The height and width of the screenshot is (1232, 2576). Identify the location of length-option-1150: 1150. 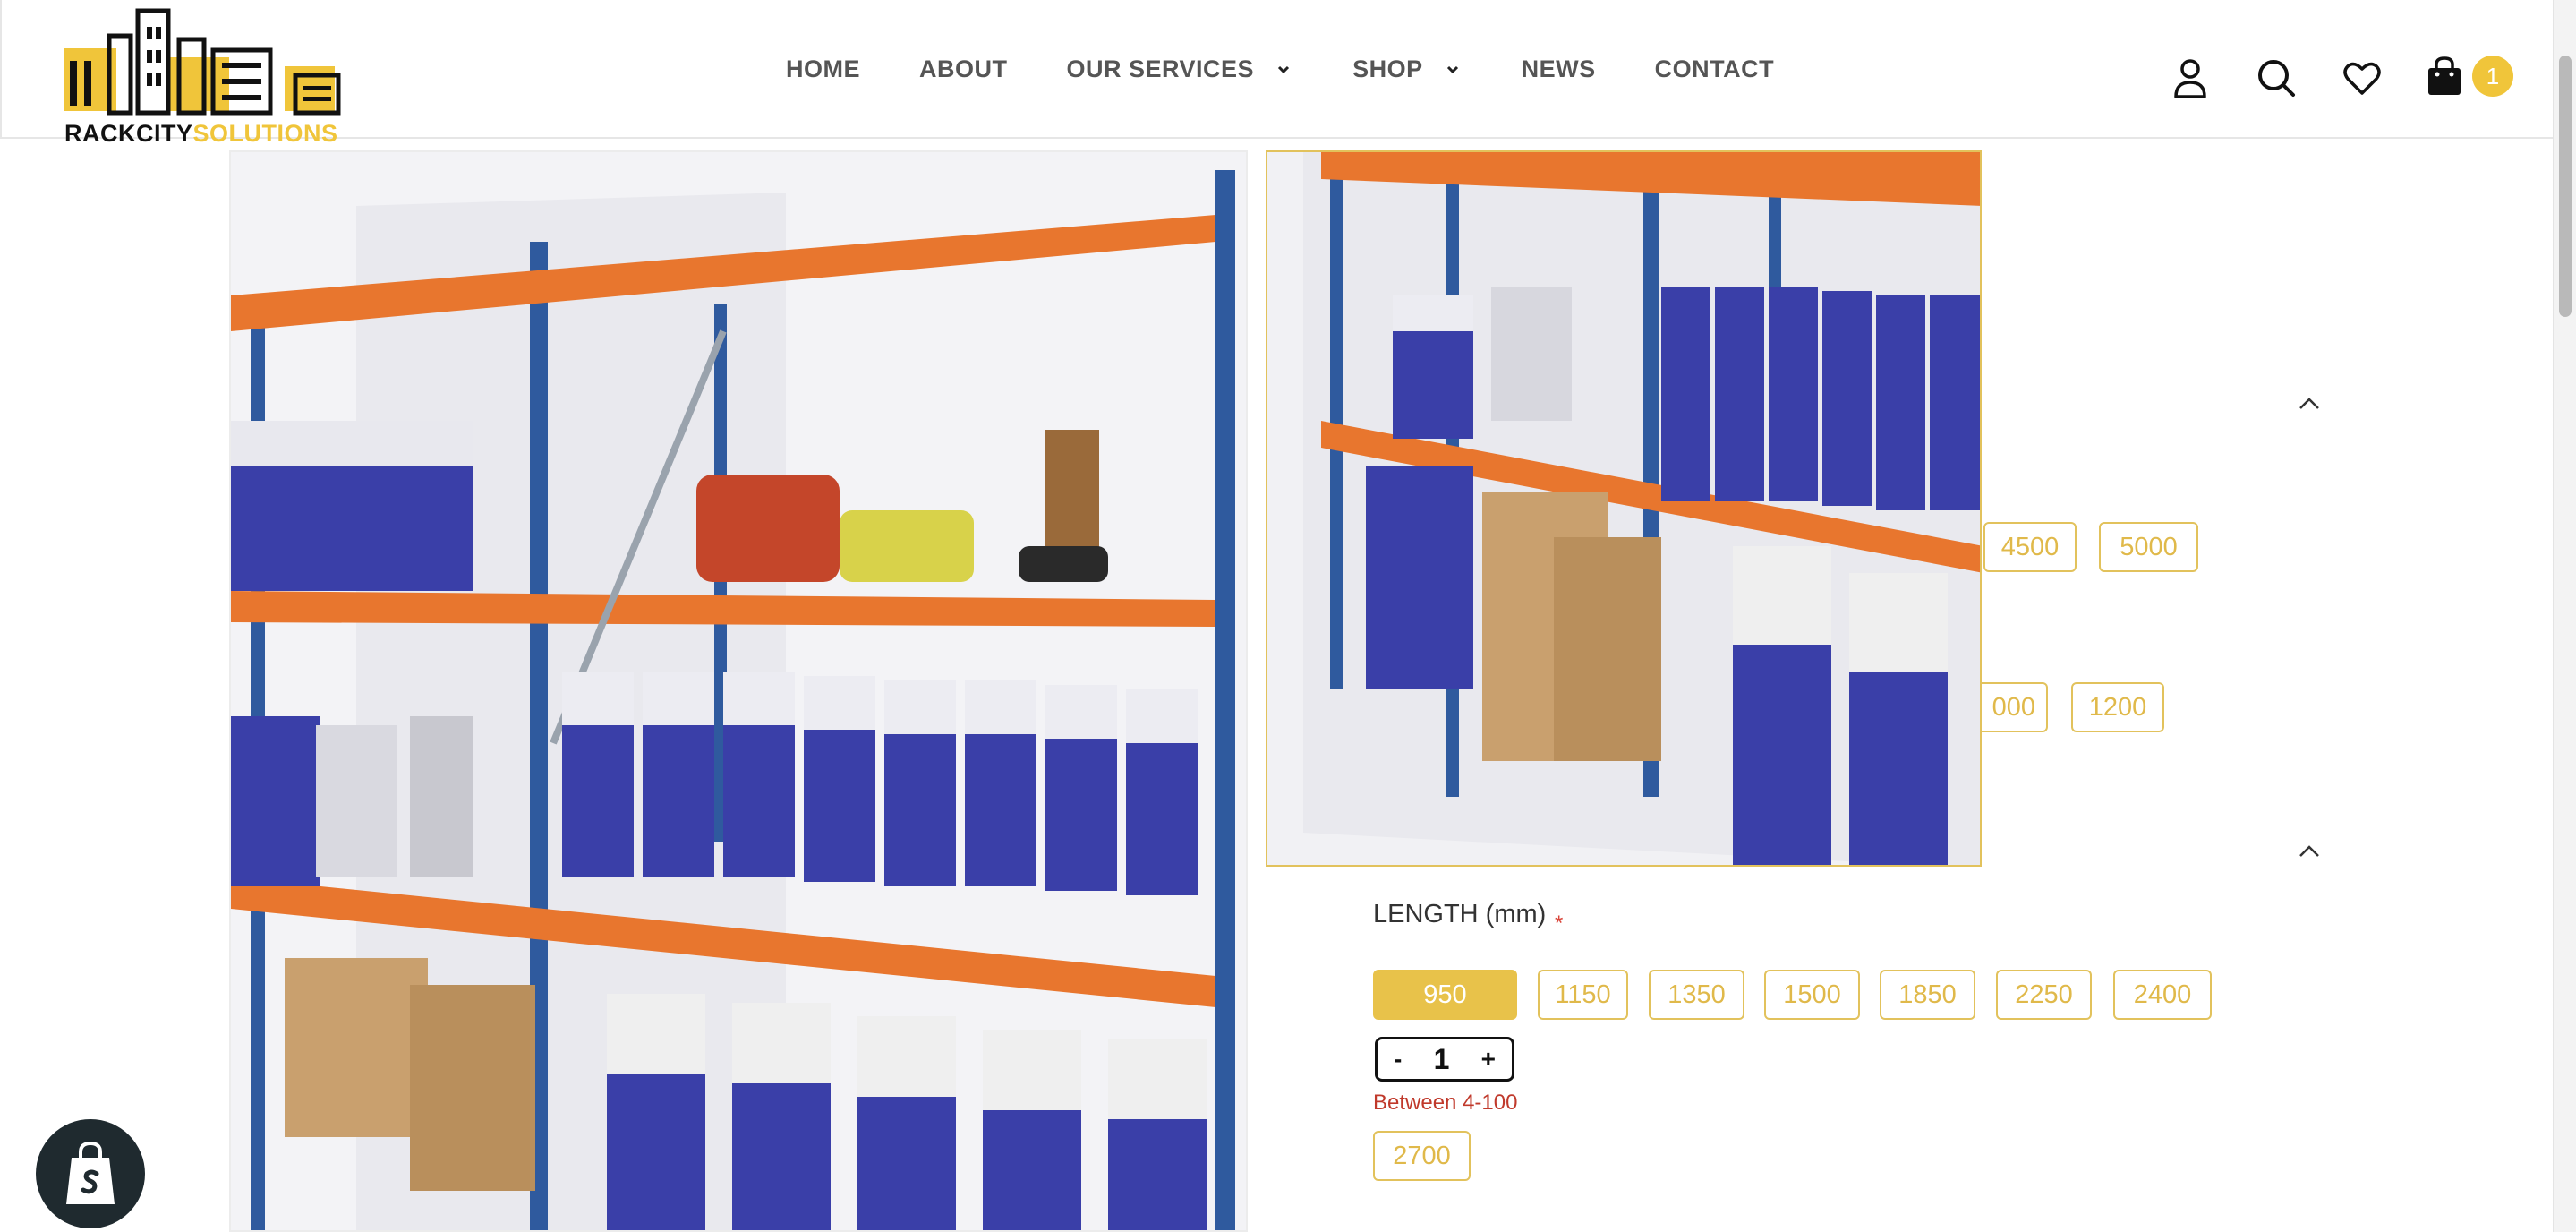
(1583, 995).